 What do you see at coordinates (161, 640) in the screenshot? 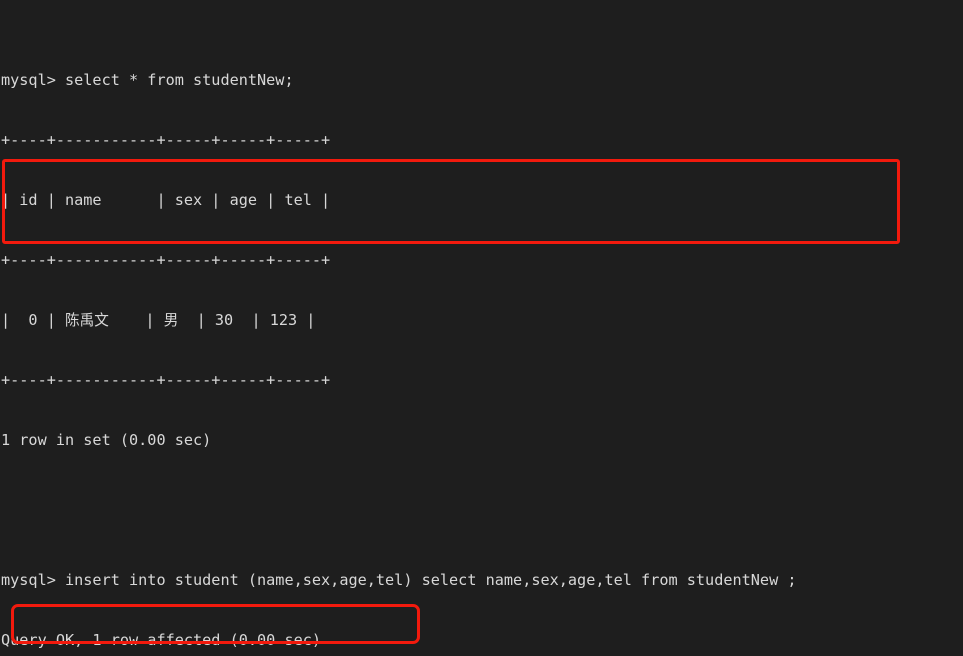
I see `query-ok-status: Query OK, 1 row affected (0.00 sec)` at bounding box center [161, 640].